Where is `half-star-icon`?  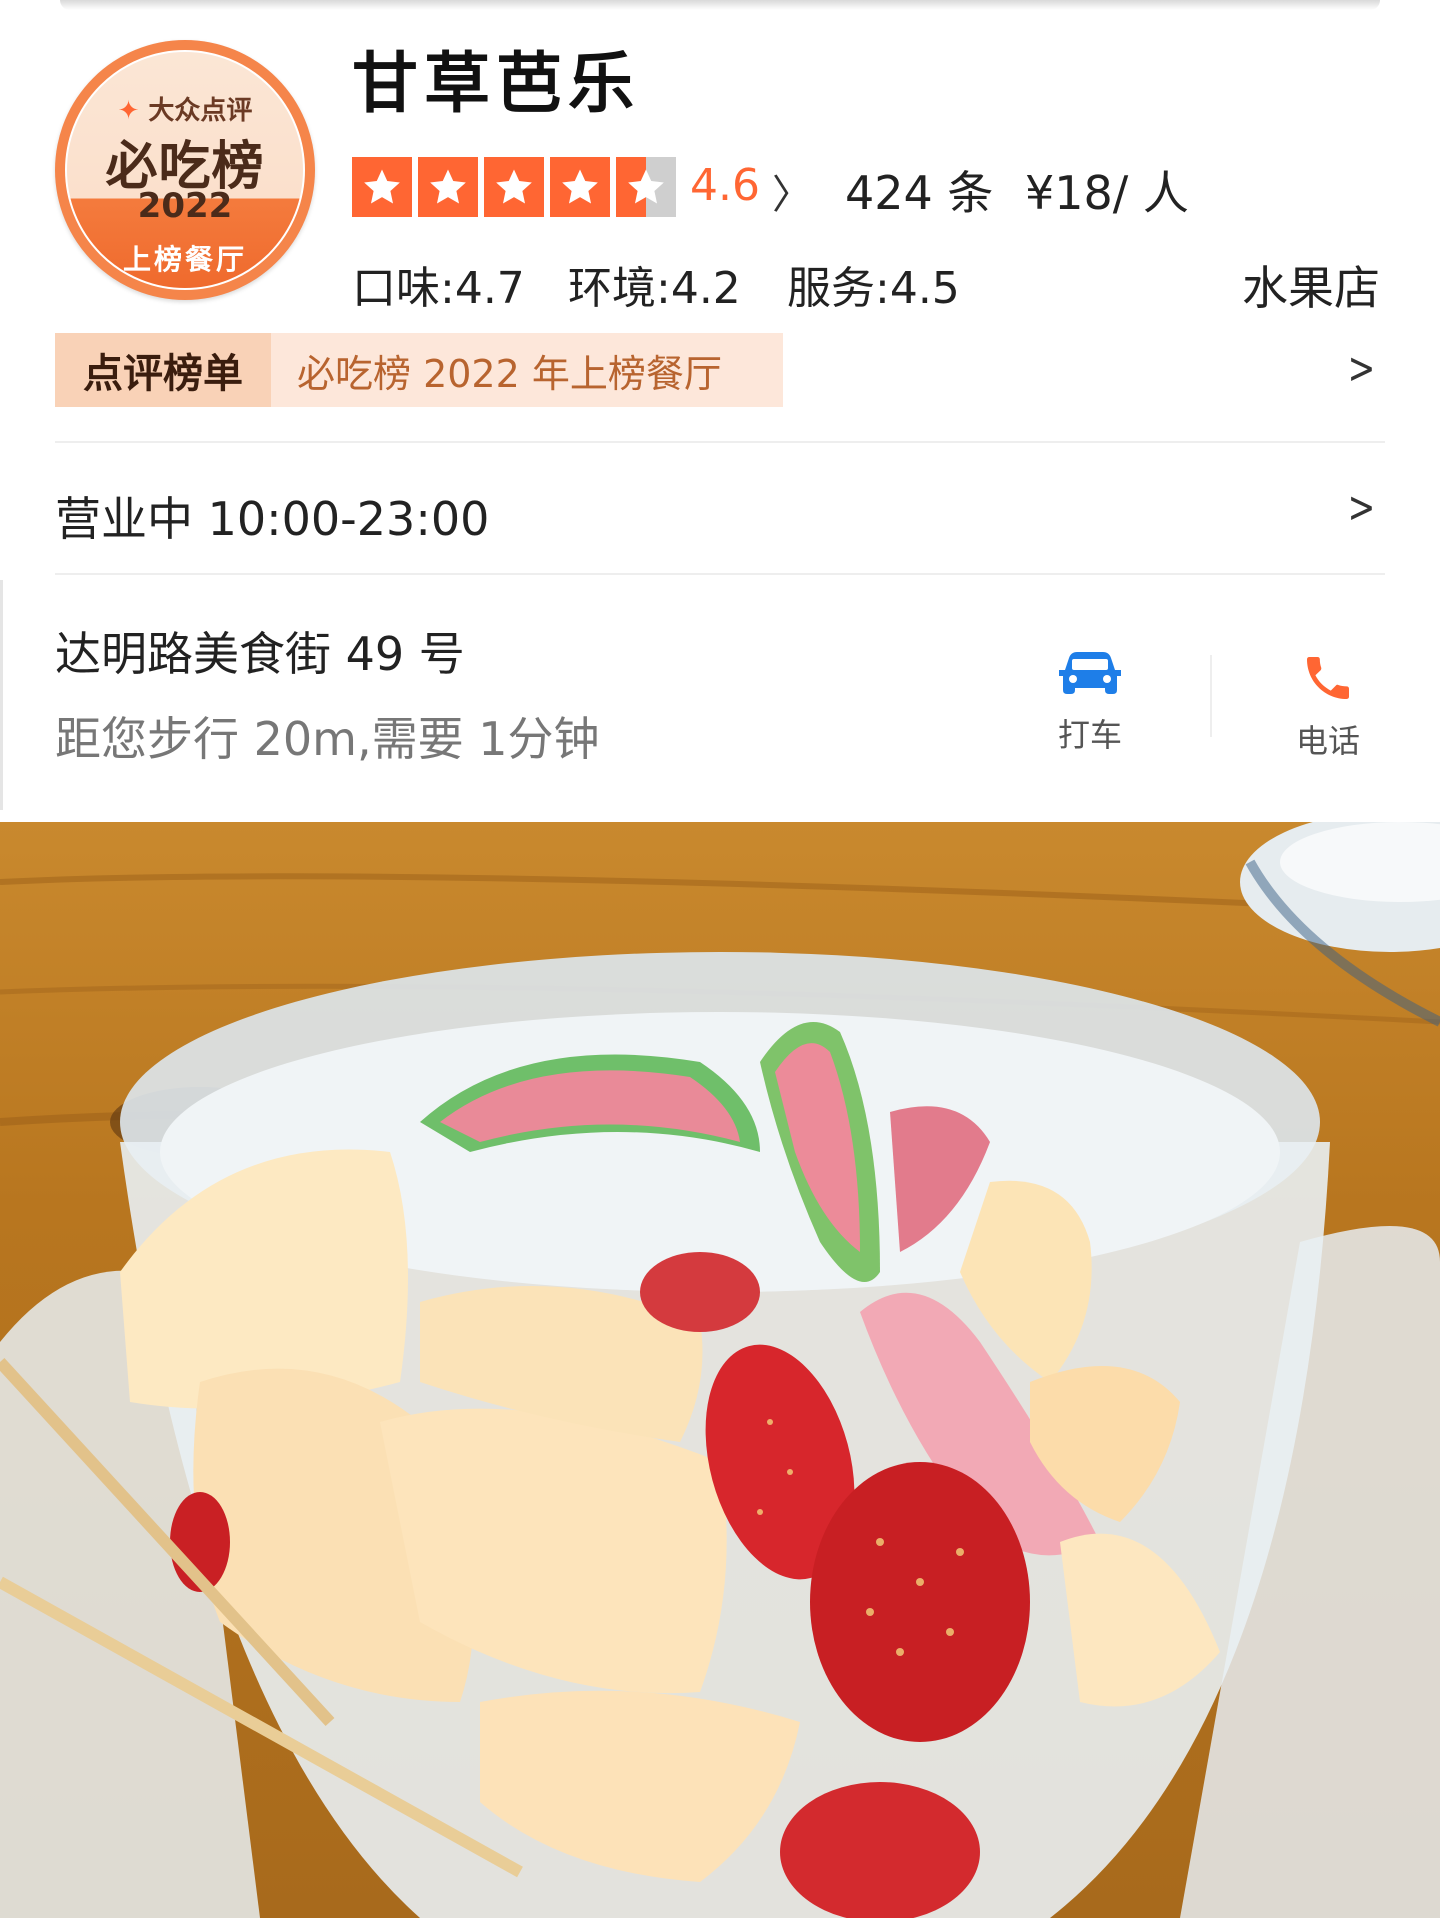 half-star-icon is located at coordinates (646, 187).